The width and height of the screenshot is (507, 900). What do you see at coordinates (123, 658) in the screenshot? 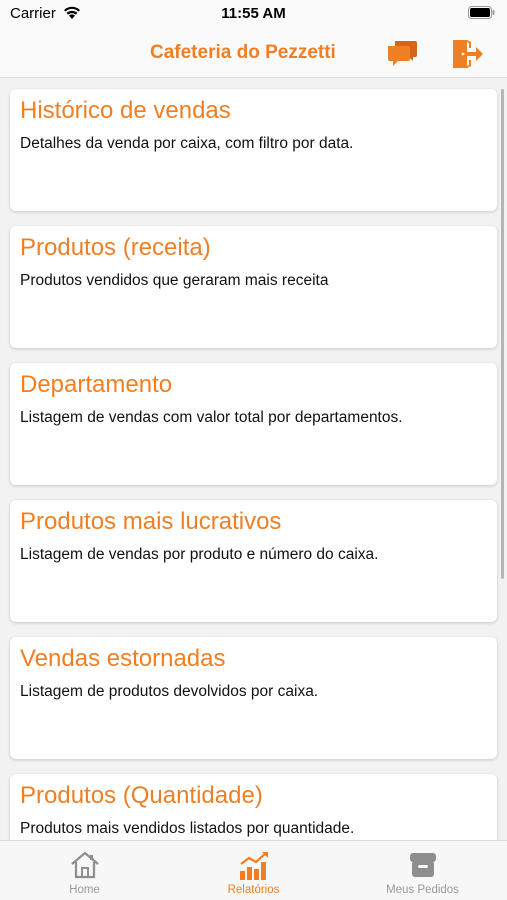
I see `report-title: Vendas estornadas` at bounding box center [123, 658].